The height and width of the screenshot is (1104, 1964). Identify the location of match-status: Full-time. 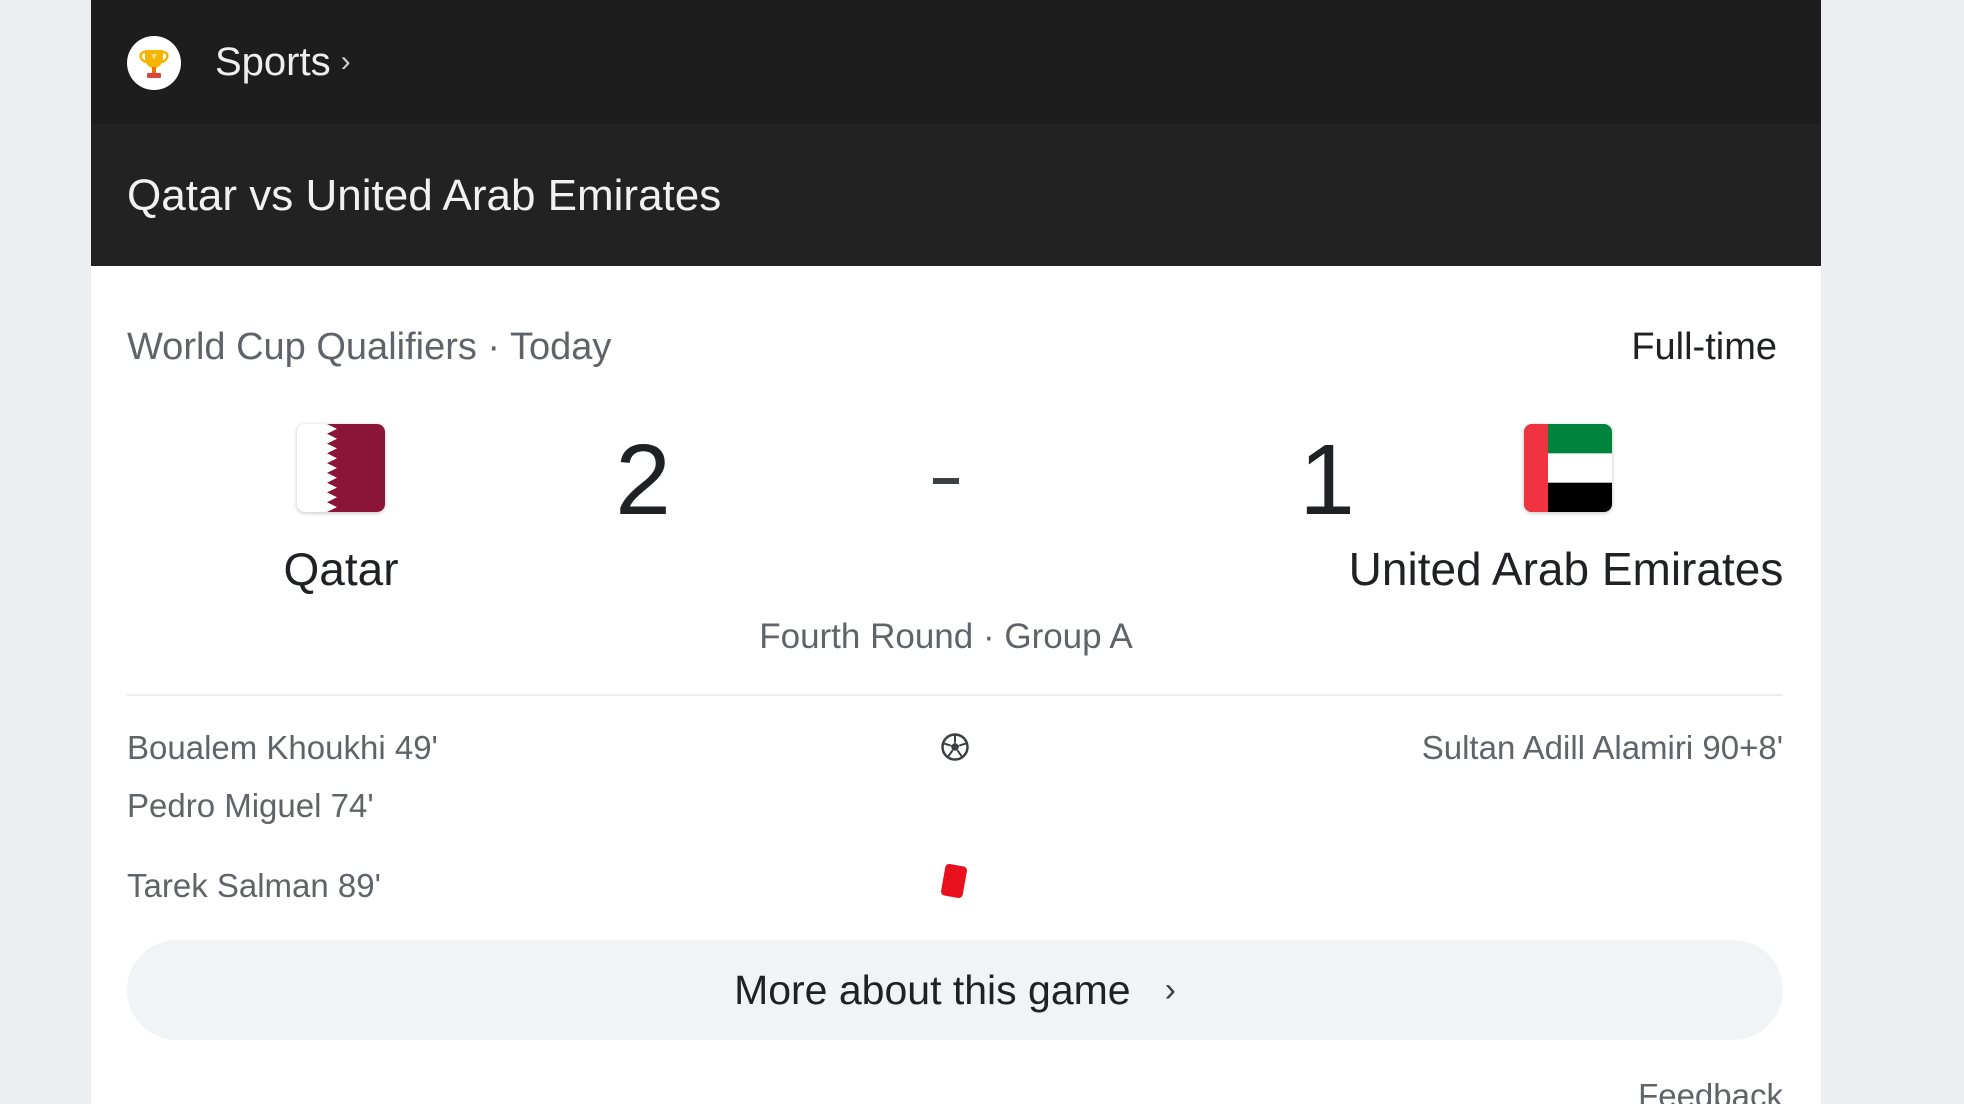
(1704, 347).